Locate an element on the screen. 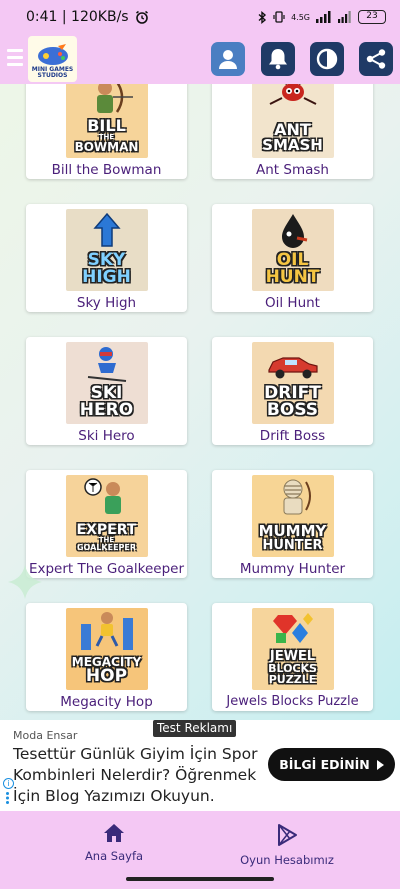 This screenshot has height=889, width=400. runner-icon is located at coordinates (106, 631).